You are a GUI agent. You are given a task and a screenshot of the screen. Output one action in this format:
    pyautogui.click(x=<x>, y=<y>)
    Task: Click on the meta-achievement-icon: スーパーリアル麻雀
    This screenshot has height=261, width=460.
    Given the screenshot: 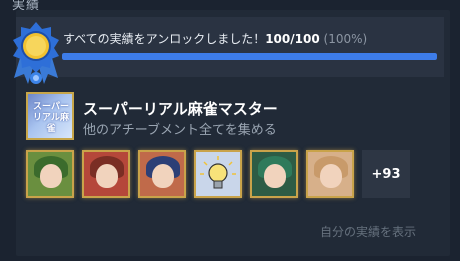 What is the action you would take?
    pyautogui.click(x=50, y=116)
    